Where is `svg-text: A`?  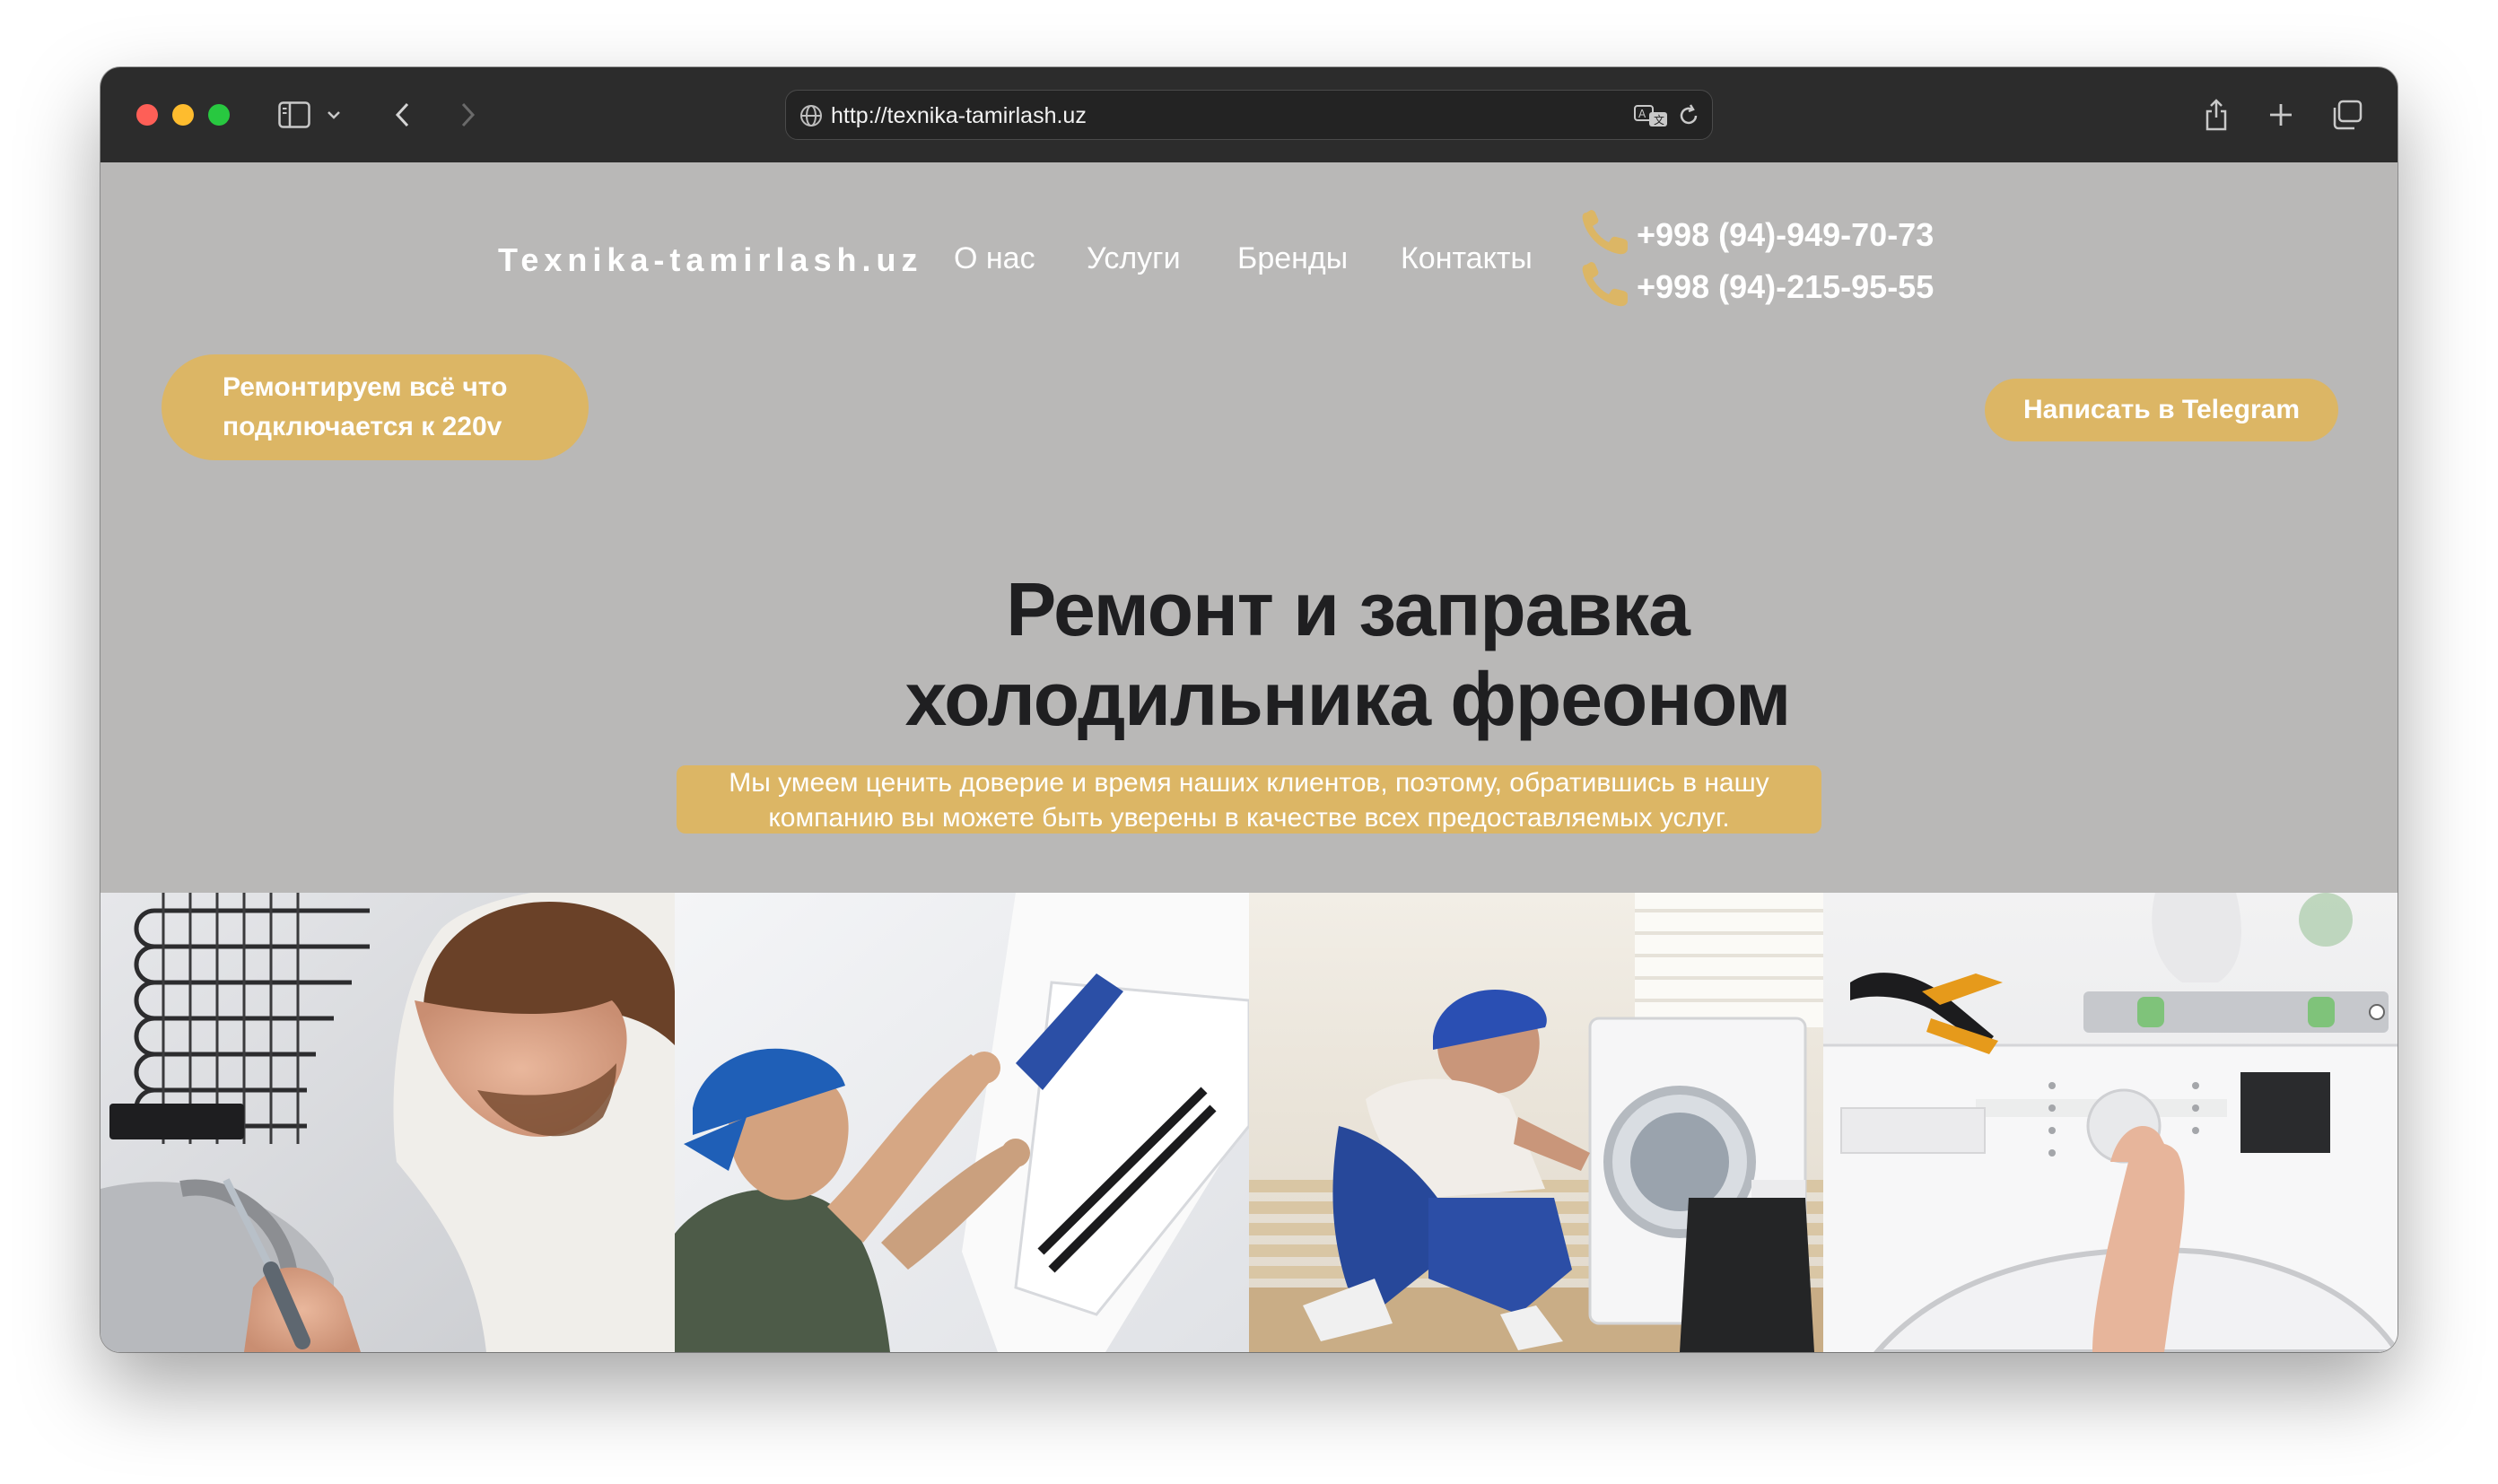
svg-text: A is located at coordinates (1642, 114).